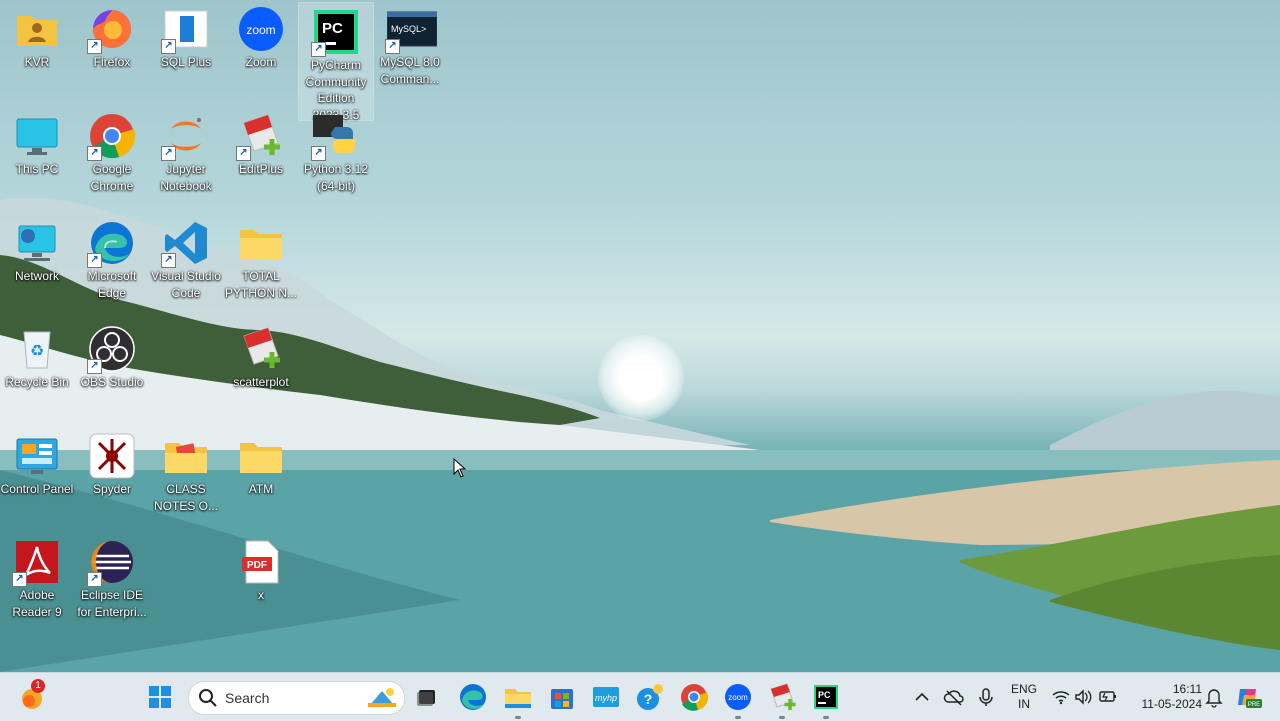 The width and height of the screenshot is (1280, 721). I want to click on pycharm-taskbar-text: PC, so click(824, 695).